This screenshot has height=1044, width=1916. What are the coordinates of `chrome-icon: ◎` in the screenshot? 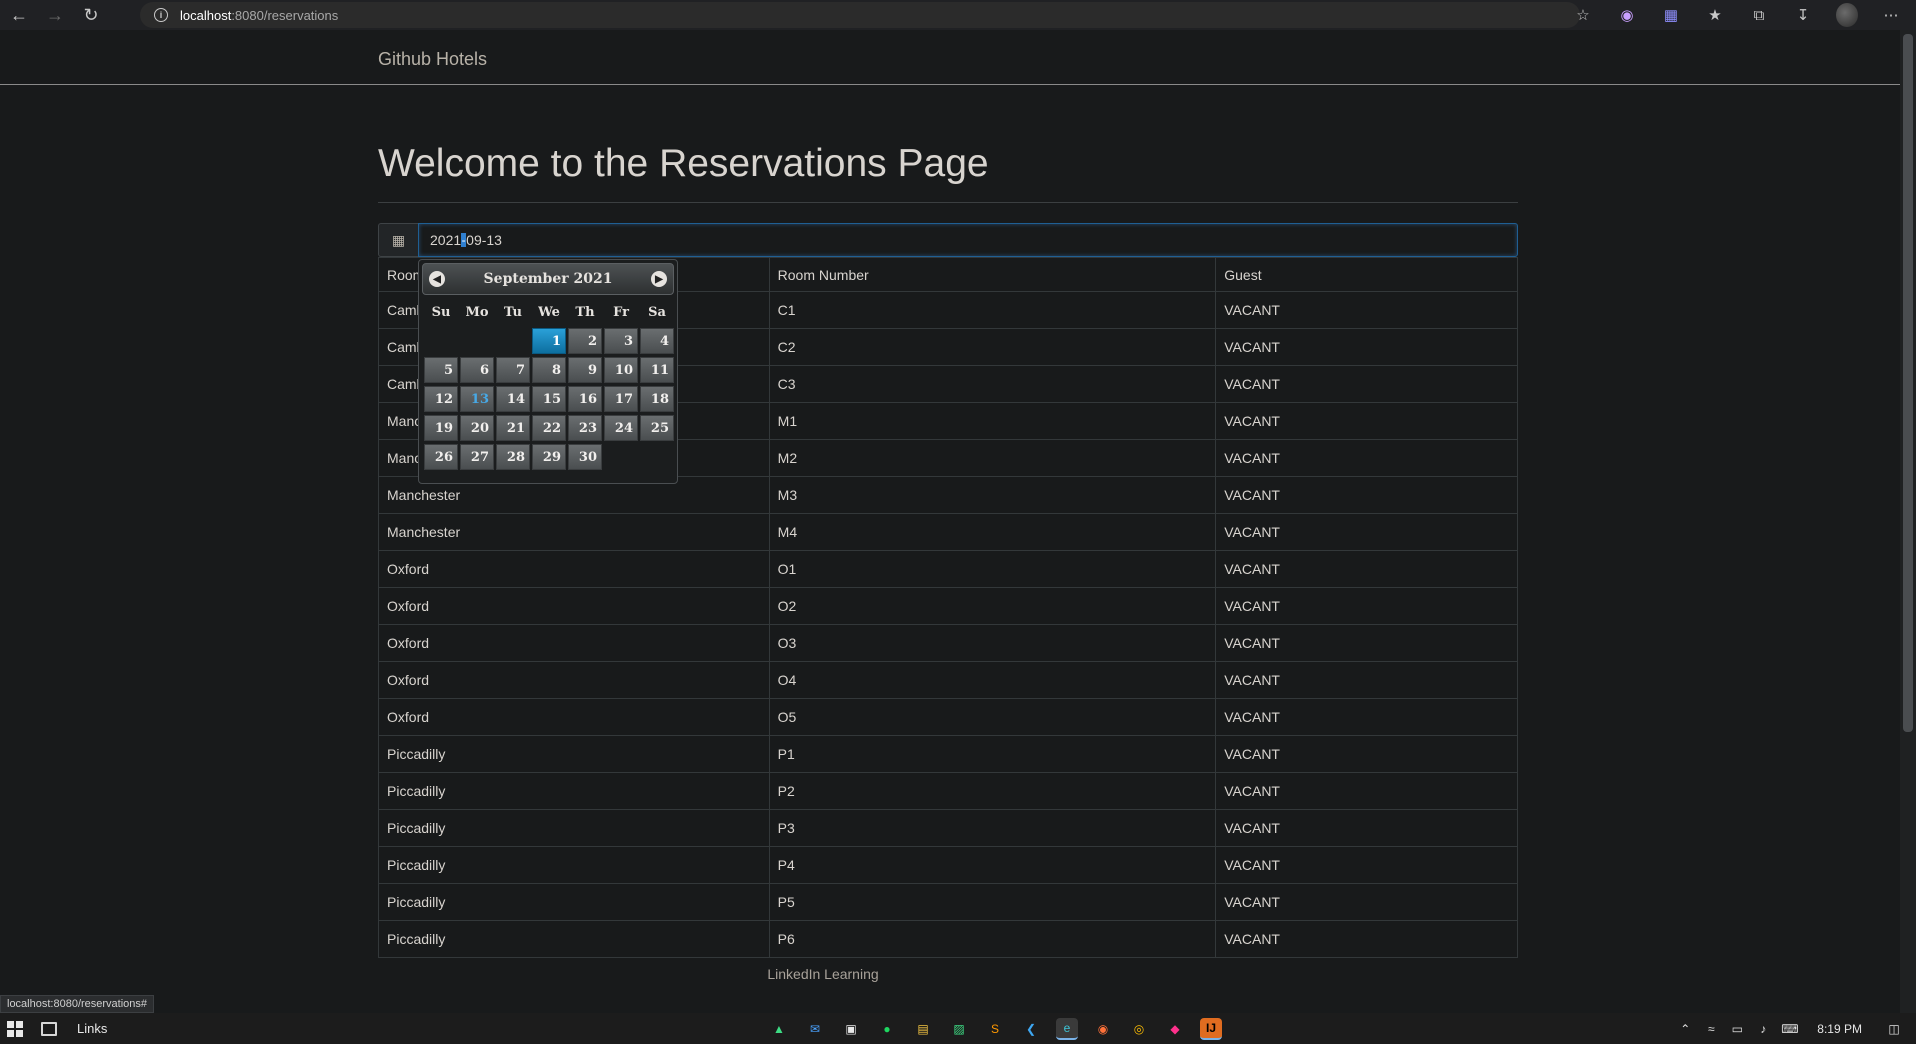 It's located at (1139, 1029).